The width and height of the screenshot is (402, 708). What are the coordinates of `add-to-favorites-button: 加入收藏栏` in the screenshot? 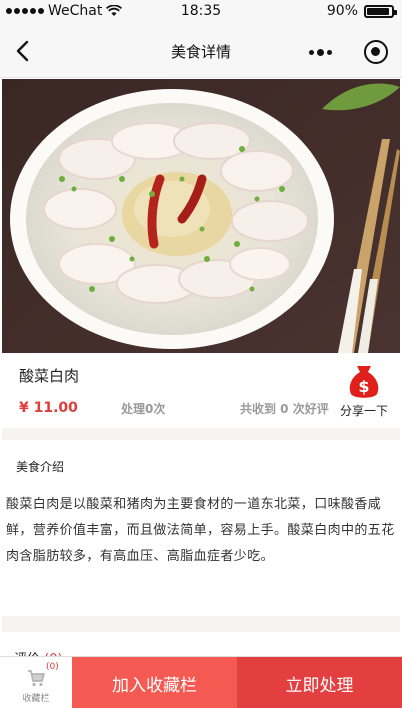 It's located at (154, 682).